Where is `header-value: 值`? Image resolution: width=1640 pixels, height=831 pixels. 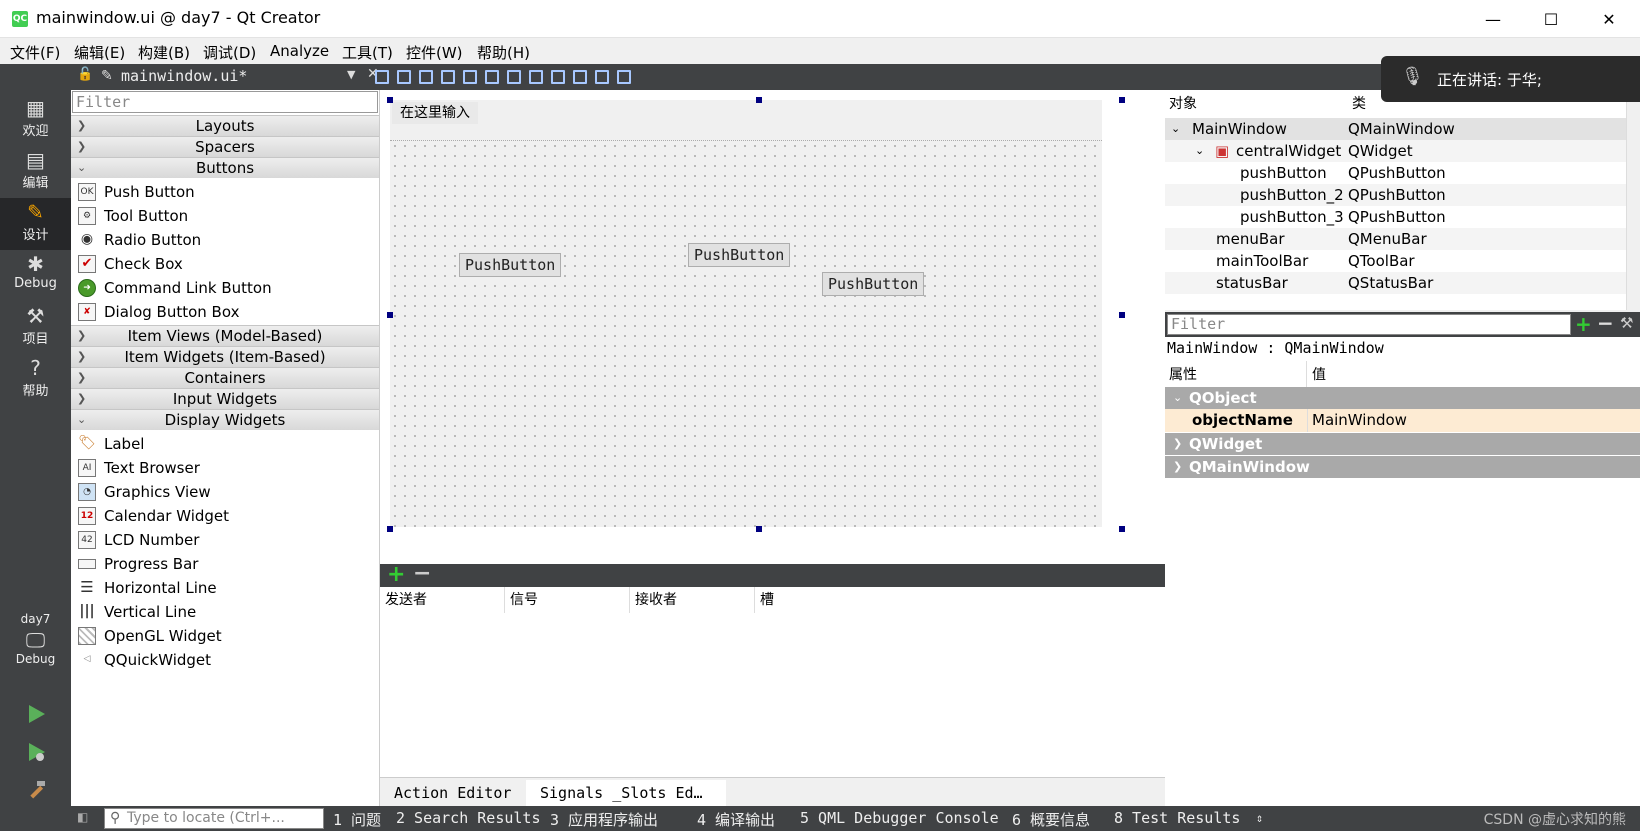
header-value: 值 is located at coordinates (1468, 375).